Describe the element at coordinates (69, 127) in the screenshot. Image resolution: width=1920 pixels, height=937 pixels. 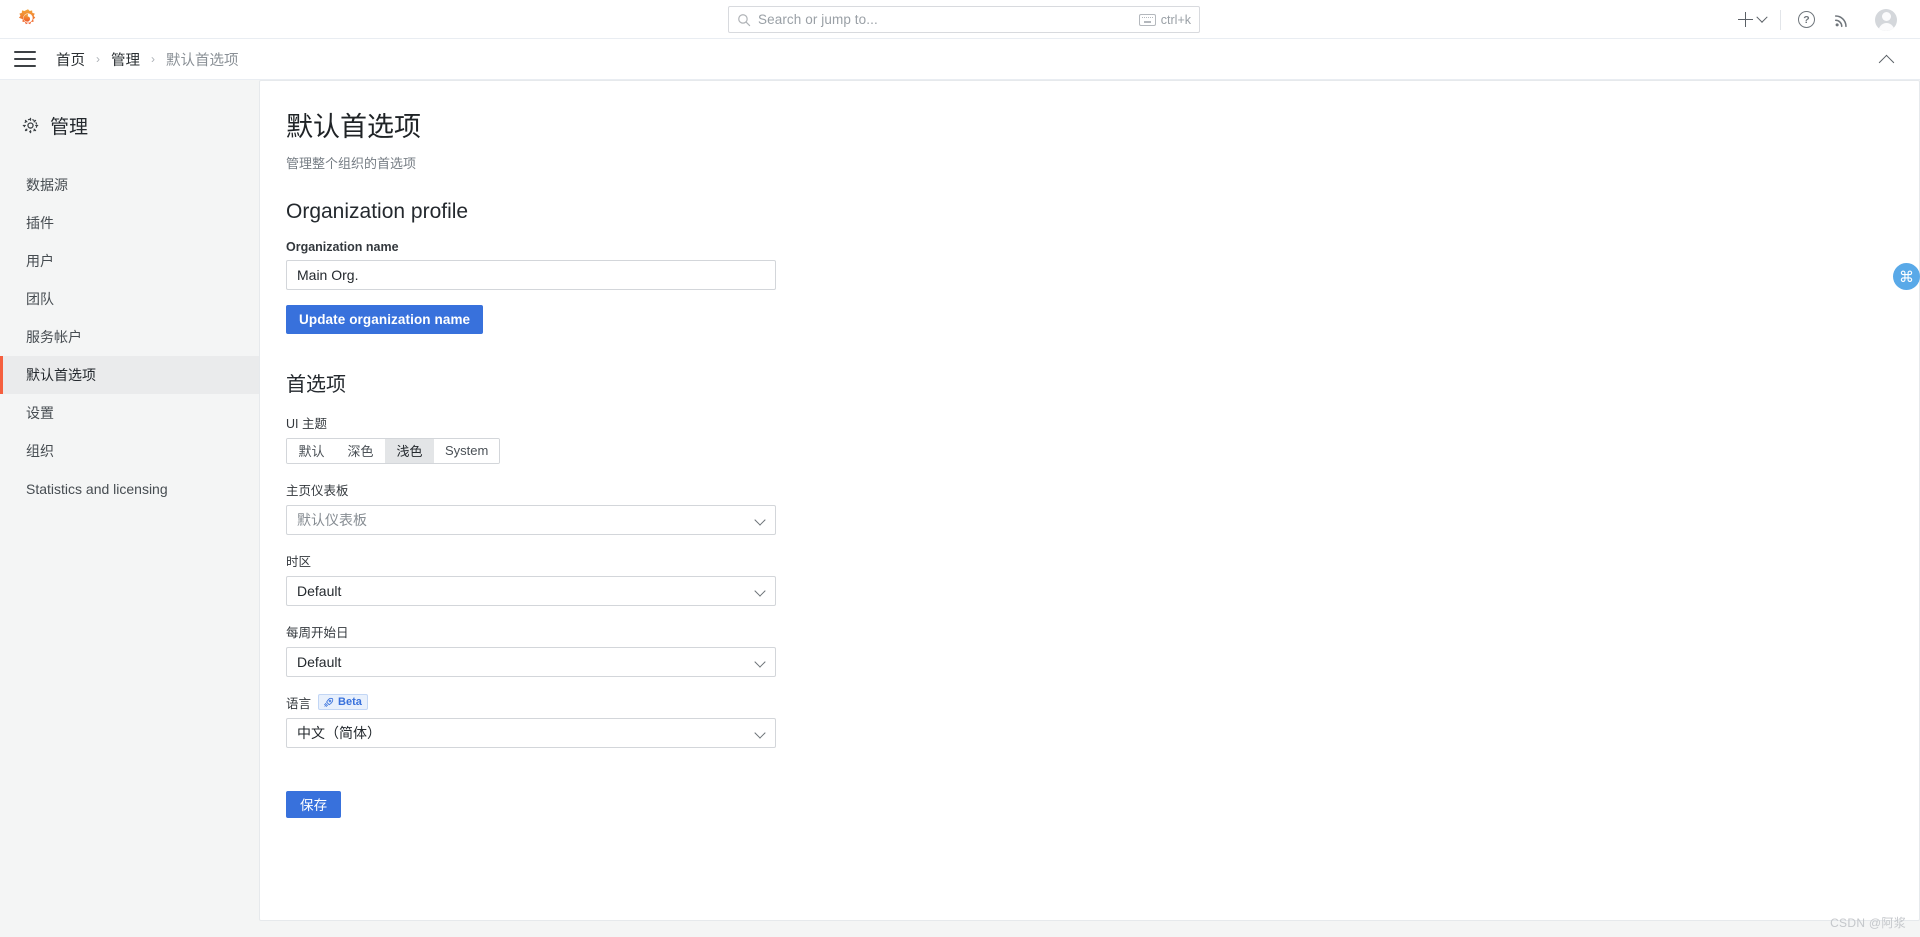
I see `sidebar-title-label: 管理` at that location.